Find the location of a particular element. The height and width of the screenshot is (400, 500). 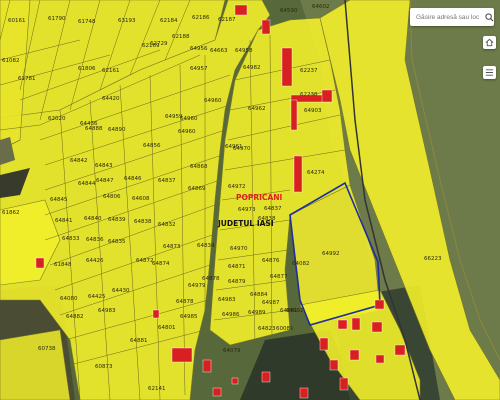

locality-label: POPRICANI is located at coordinates (259, 197).